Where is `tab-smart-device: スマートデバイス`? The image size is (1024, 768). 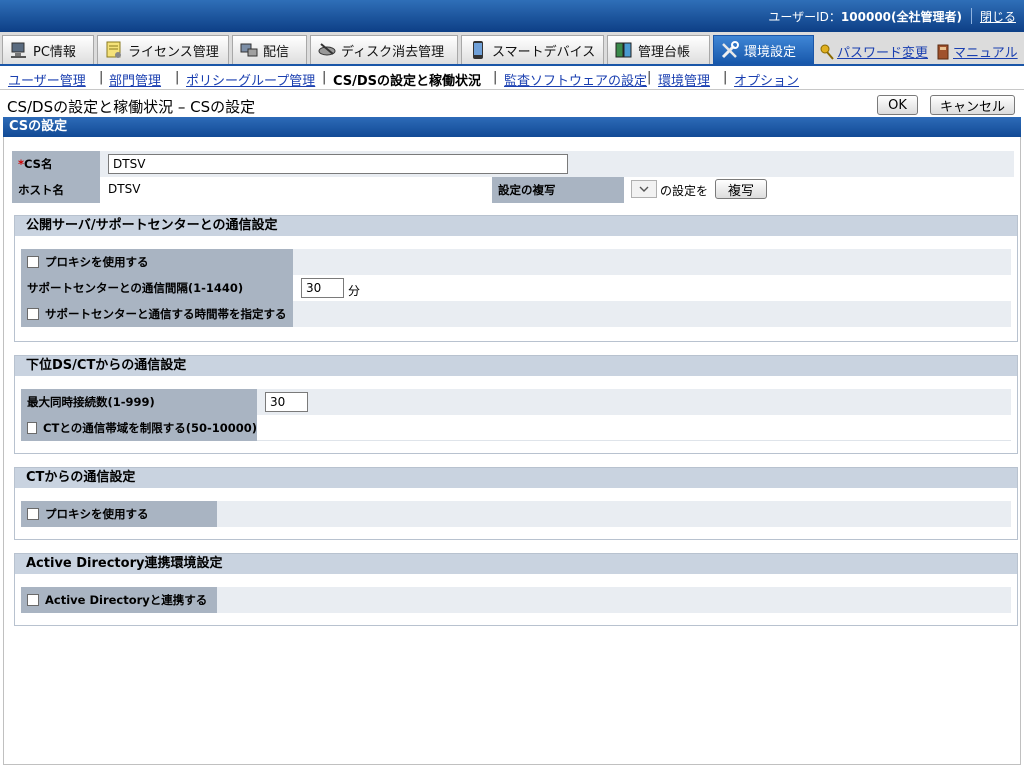
tab-smart-device: スマートデバイス is located at coordinates (532, 49).